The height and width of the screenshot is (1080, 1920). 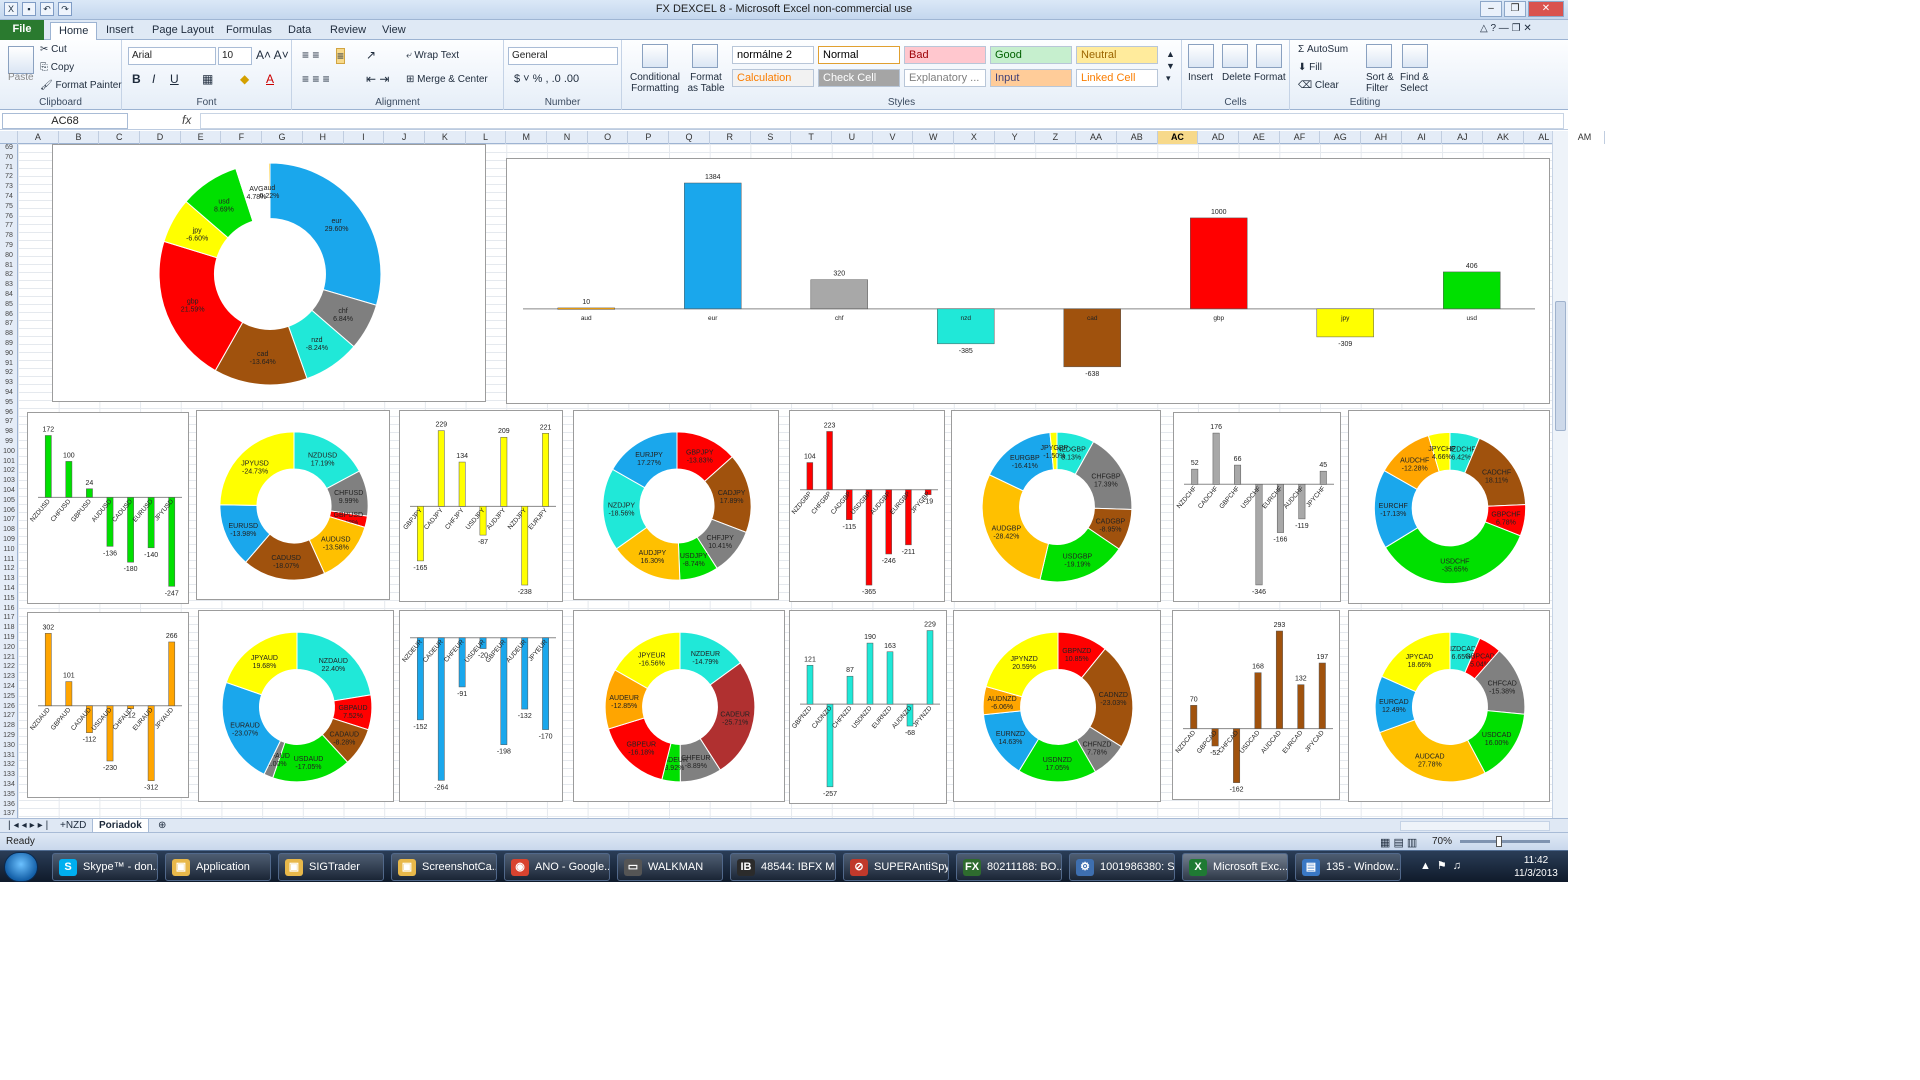 What do you see at coordinates (8, 275) in the screenshot?
I see `row-header: 82` at bounding box center [8, 275].